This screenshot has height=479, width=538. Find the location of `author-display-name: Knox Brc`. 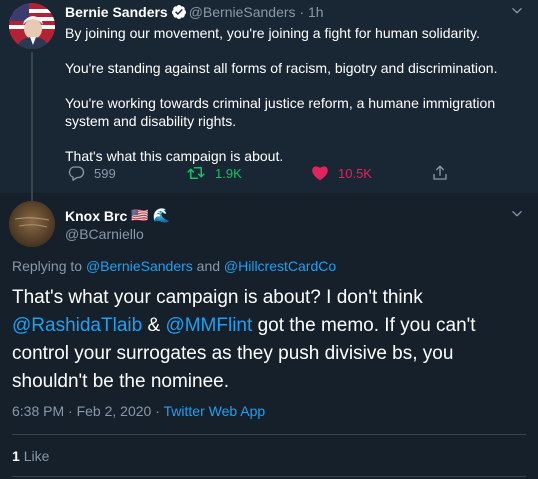

author-display-name: Knox Brc is located at coordinates (96, 215).